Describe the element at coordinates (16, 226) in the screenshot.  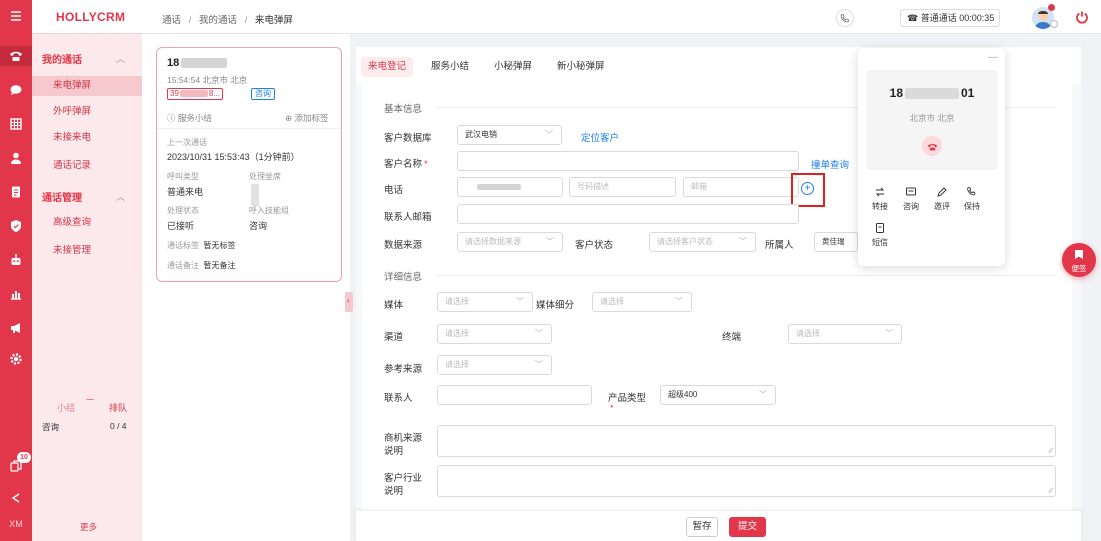
I see `shield-icon` at that location.